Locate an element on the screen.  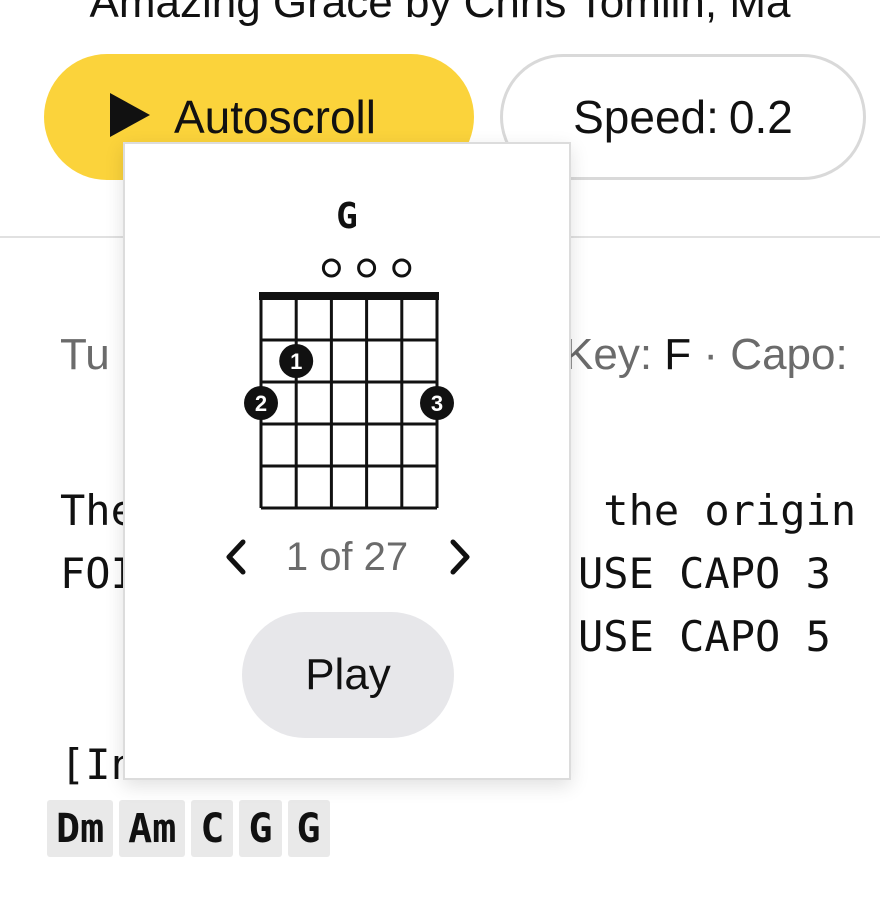
variation-total: 27 is located at coordinates (386, 557).